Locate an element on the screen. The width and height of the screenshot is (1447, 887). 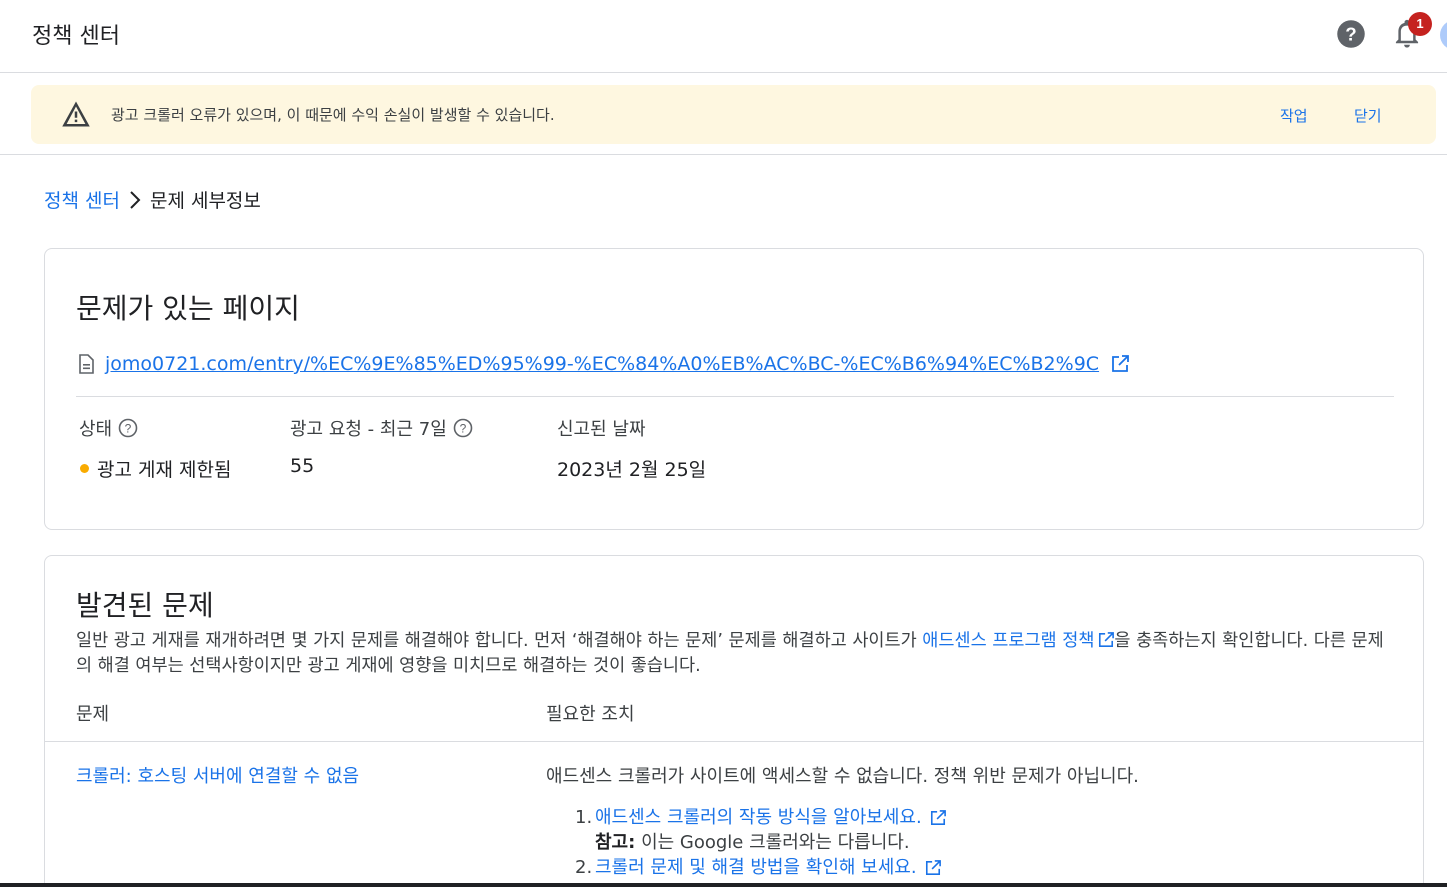
notification-badge: 1 is located at coordinates (1420, 24).